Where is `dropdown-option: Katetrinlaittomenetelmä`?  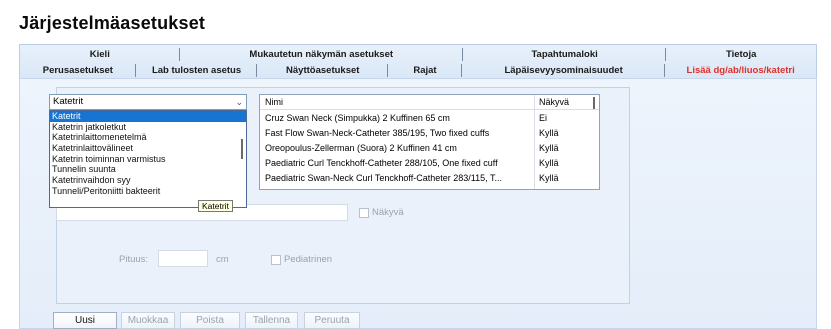 dropdown-option: Katetrinlaittomenetelmä is located at coordinates (148, 137).